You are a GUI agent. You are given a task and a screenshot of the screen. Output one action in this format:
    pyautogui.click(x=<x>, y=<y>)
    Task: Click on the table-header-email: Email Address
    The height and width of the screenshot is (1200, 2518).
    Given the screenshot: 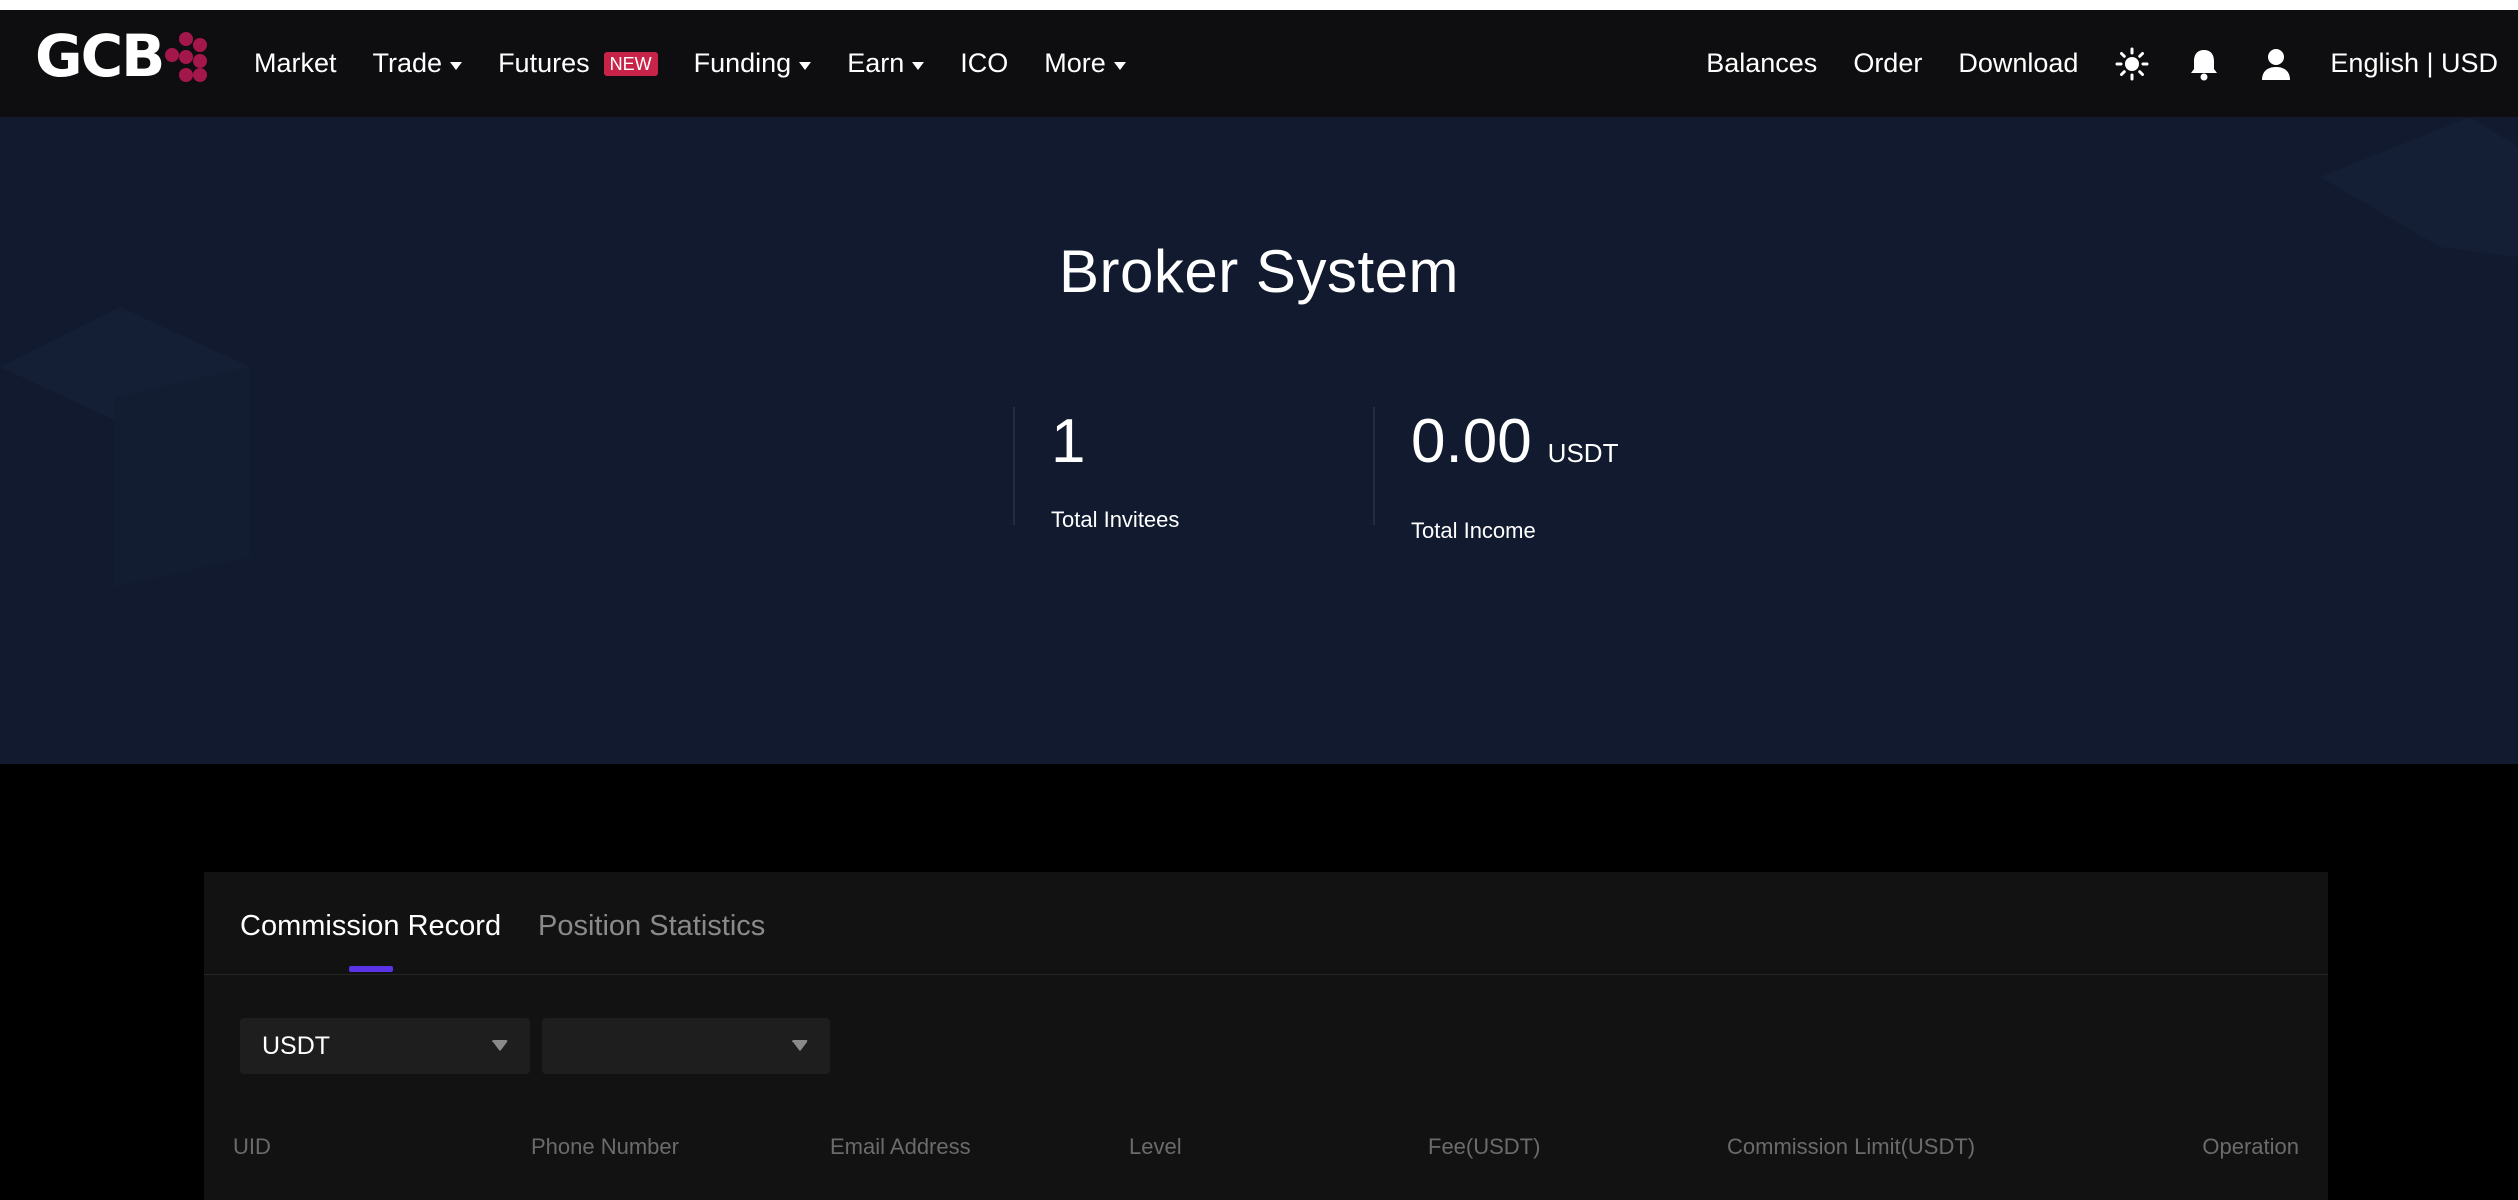 What is the action you would take?
    pyautogui.click(x=900, y=1146)
    